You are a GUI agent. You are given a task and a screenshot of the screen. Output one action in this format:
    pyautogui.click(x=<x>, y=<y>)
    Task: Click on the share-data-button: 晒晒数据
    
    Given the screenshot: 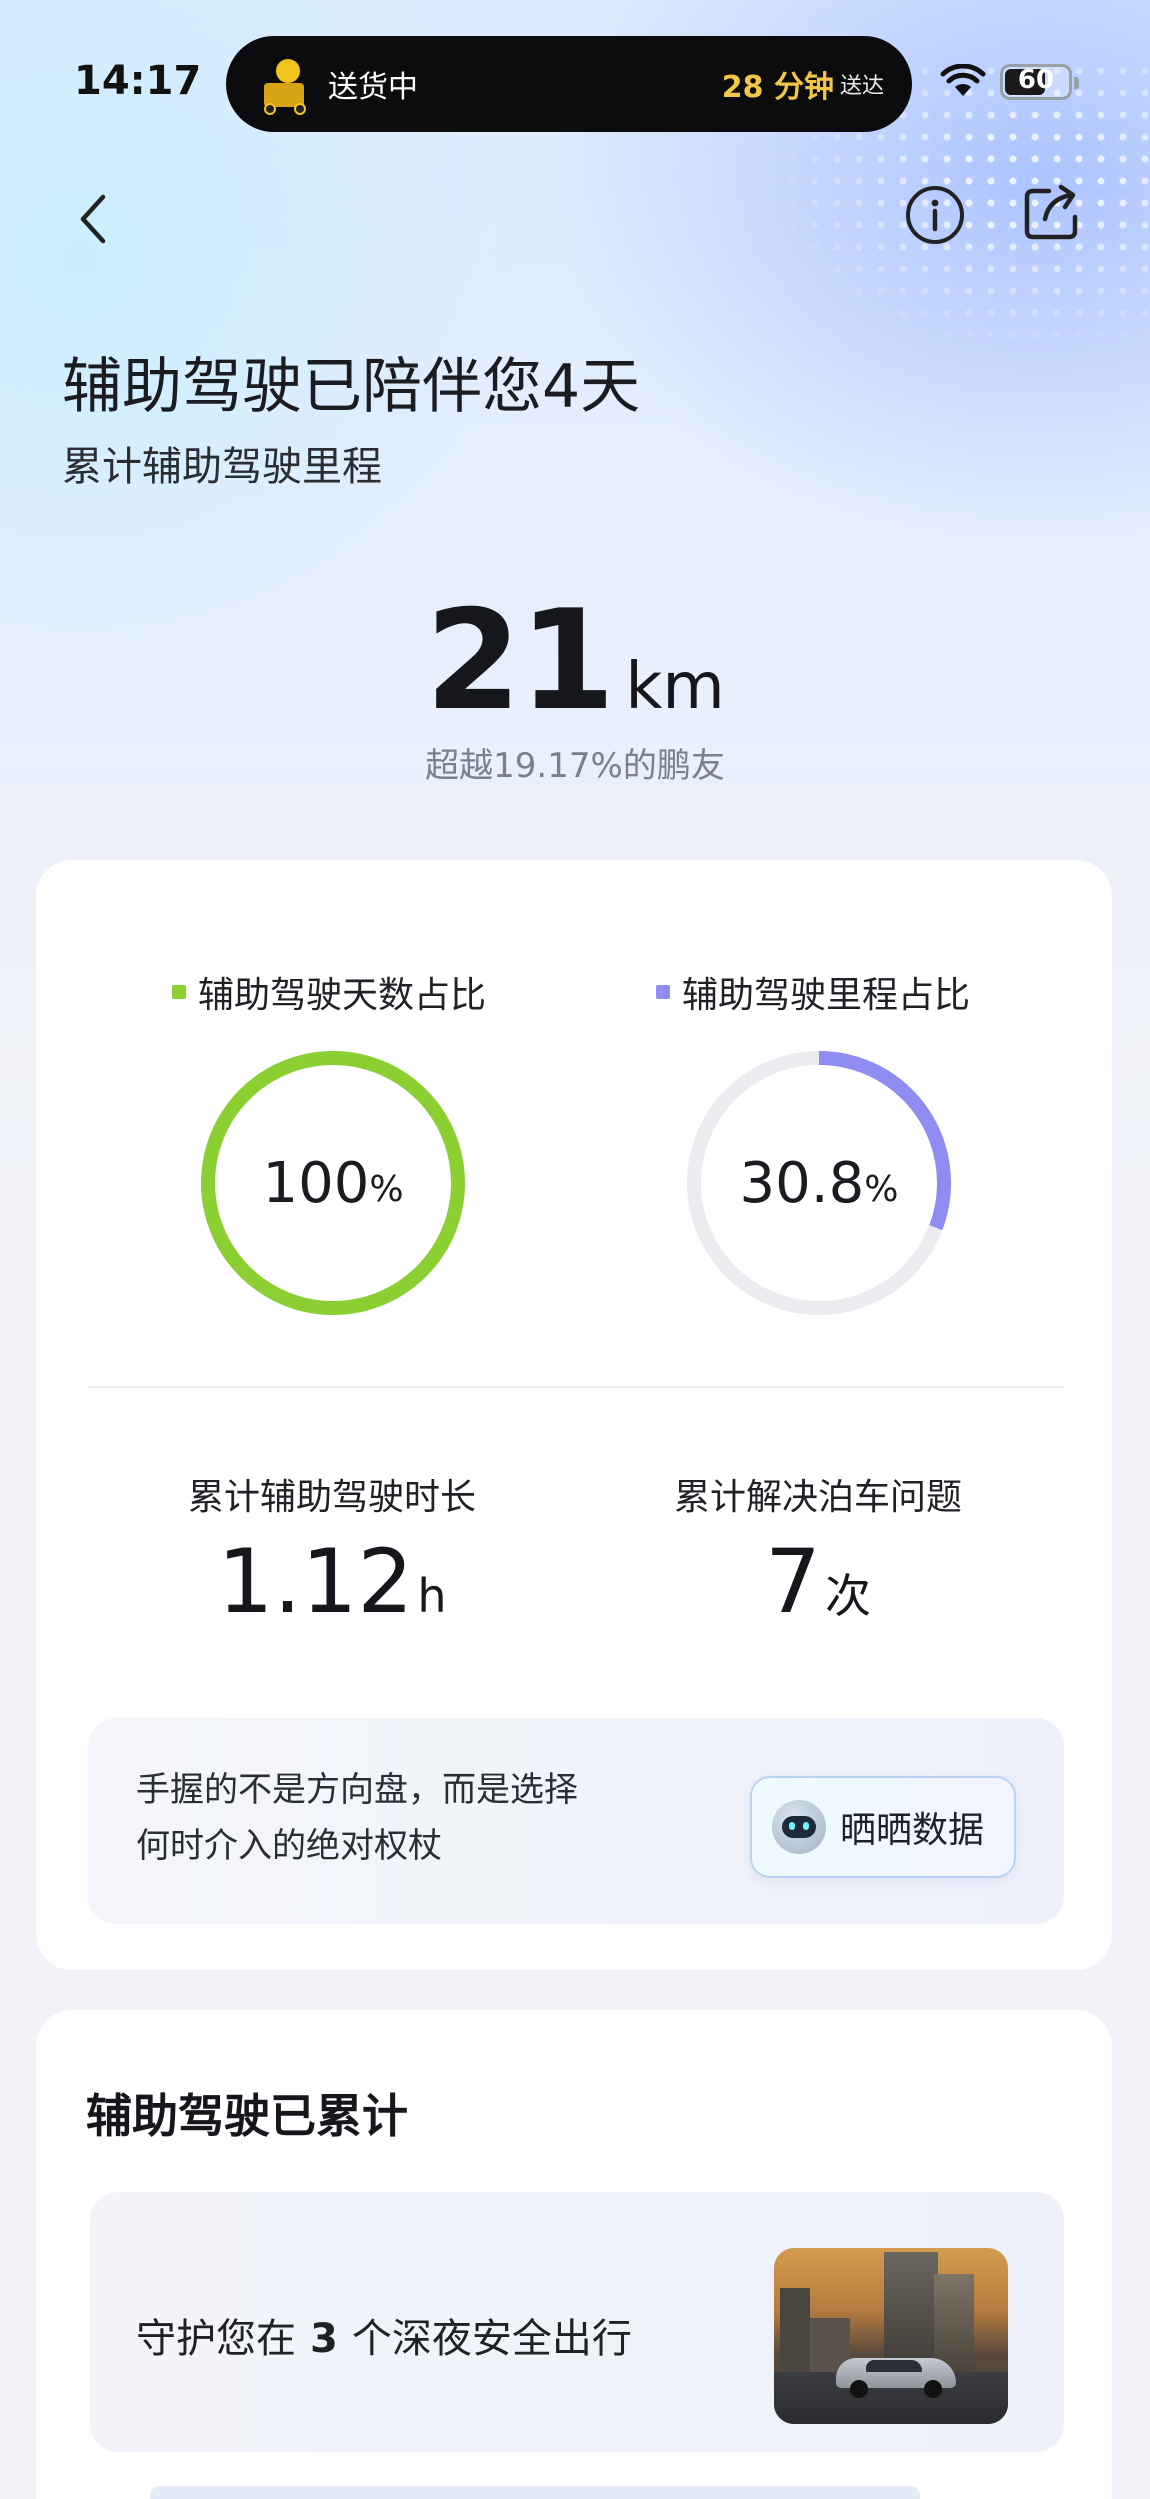 What is the action you would take?
    pyautogui.click(x=883, y=1827)
    